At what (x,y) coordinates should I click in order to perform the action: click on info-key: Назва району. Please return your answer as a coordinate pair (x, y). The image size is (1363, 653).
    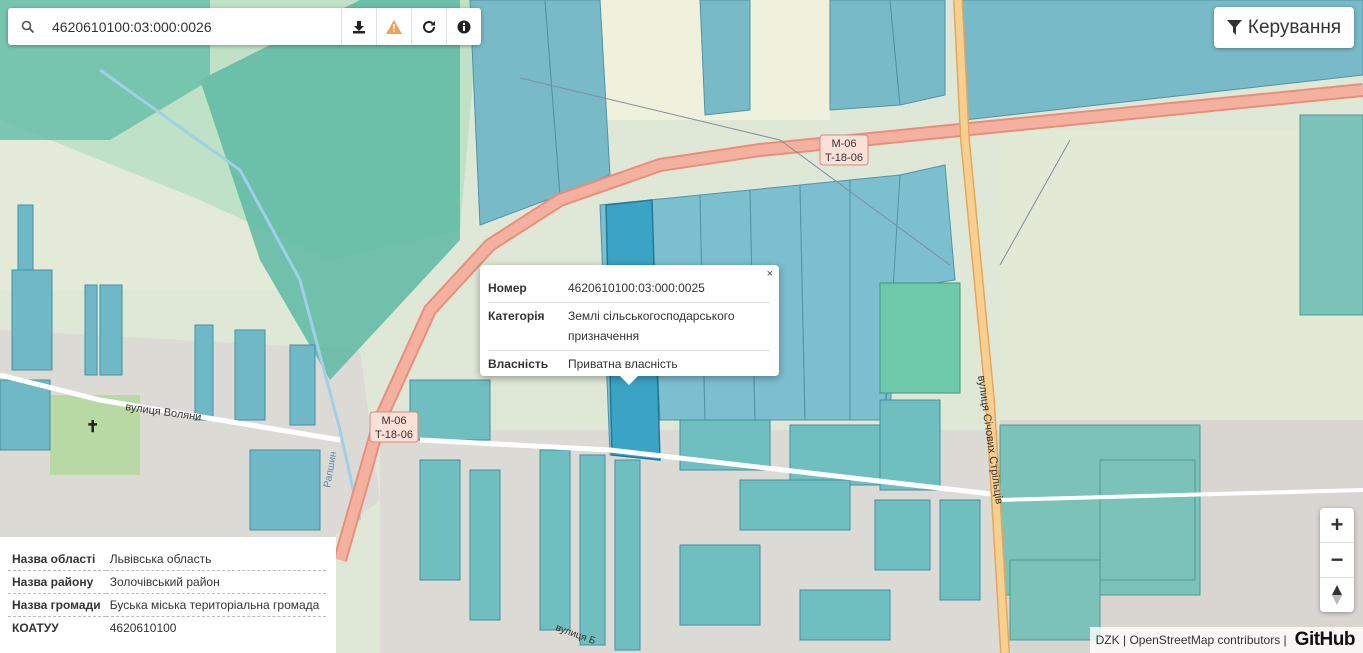
    Looking at the image, I should click on (57, 582).